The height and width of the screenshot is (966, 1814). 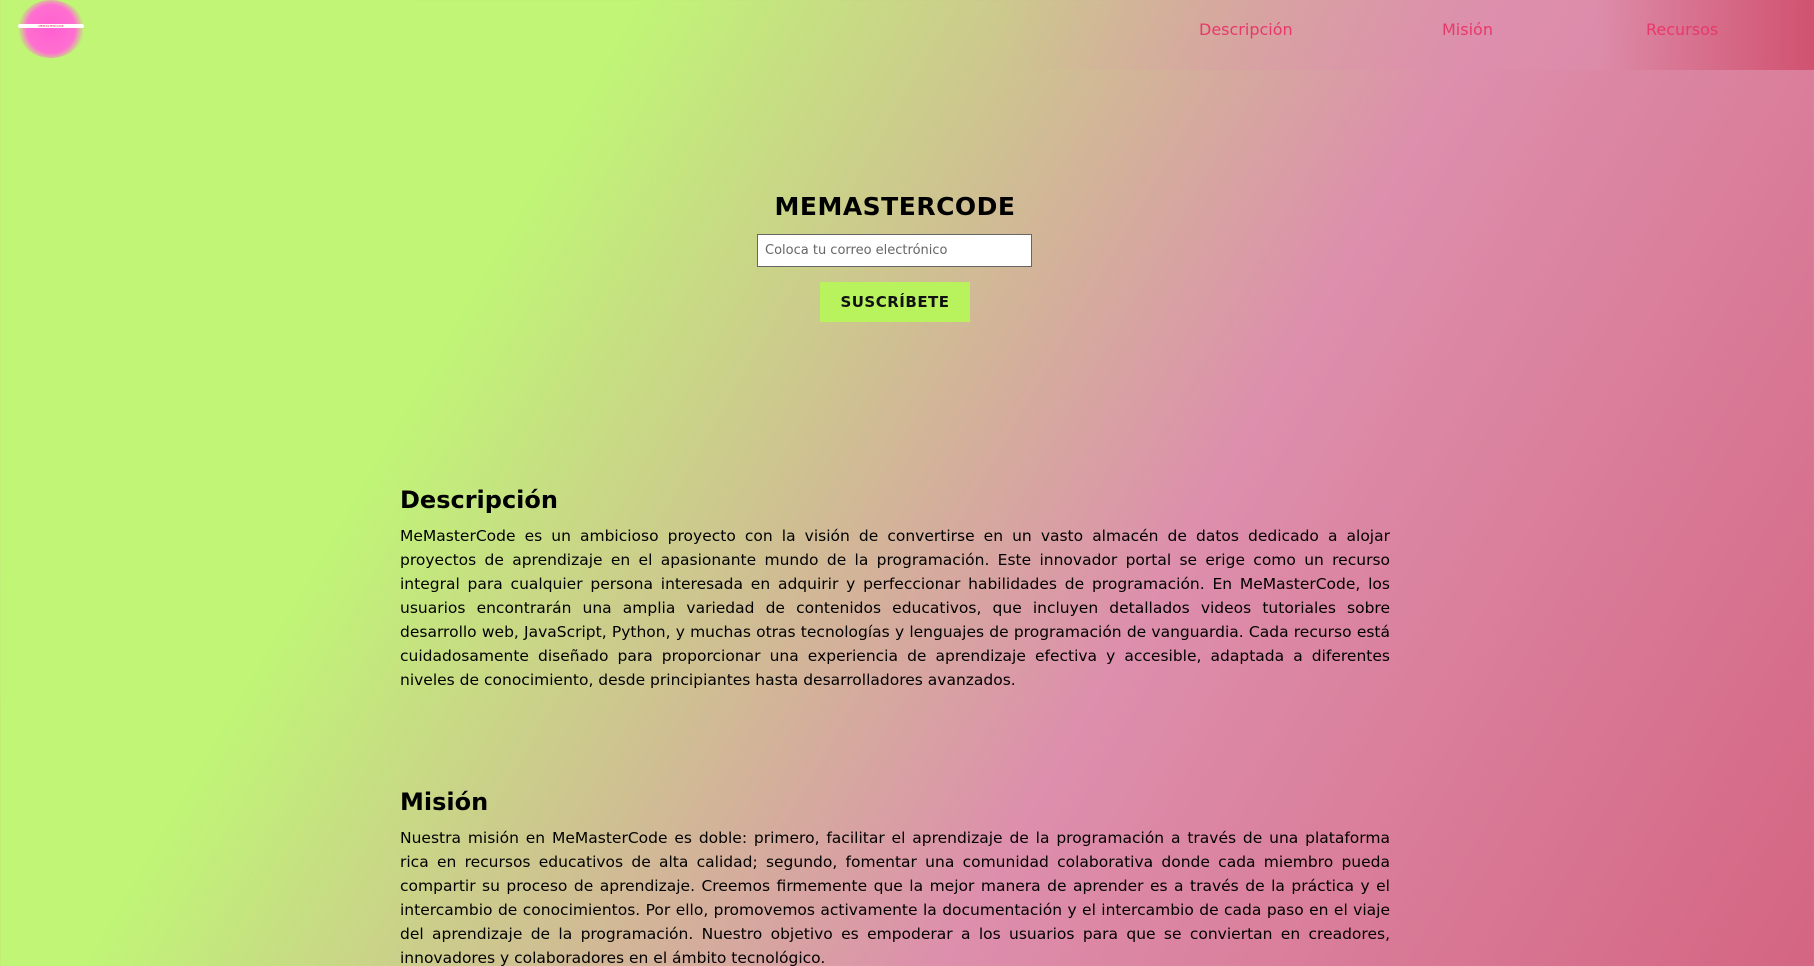 What do you see at coordinates (1682, 29) in the screenshot?
I see `nav-link-recursos: Recursos` at bounding box center [1682, 29].